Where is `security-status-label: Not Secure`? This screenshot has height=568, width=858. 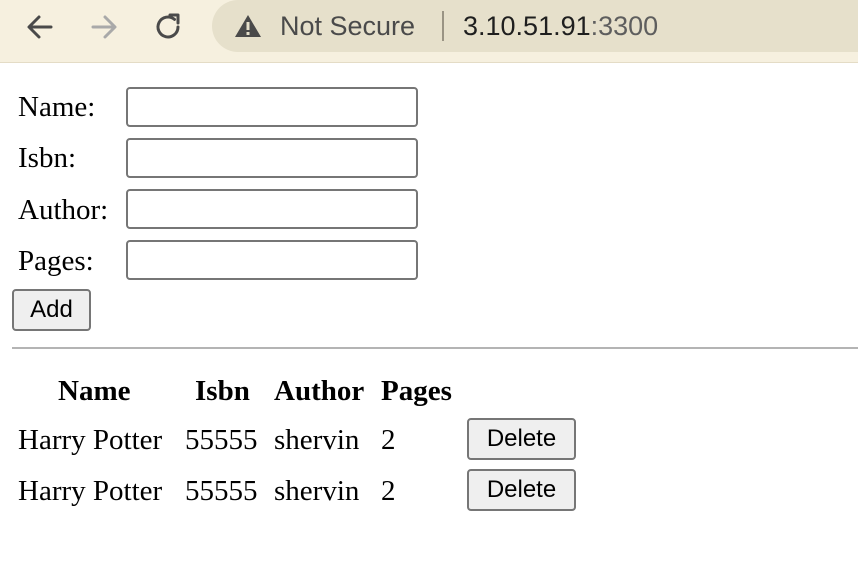 security-status-label: Not Secure is located at coordinates (347, 26).